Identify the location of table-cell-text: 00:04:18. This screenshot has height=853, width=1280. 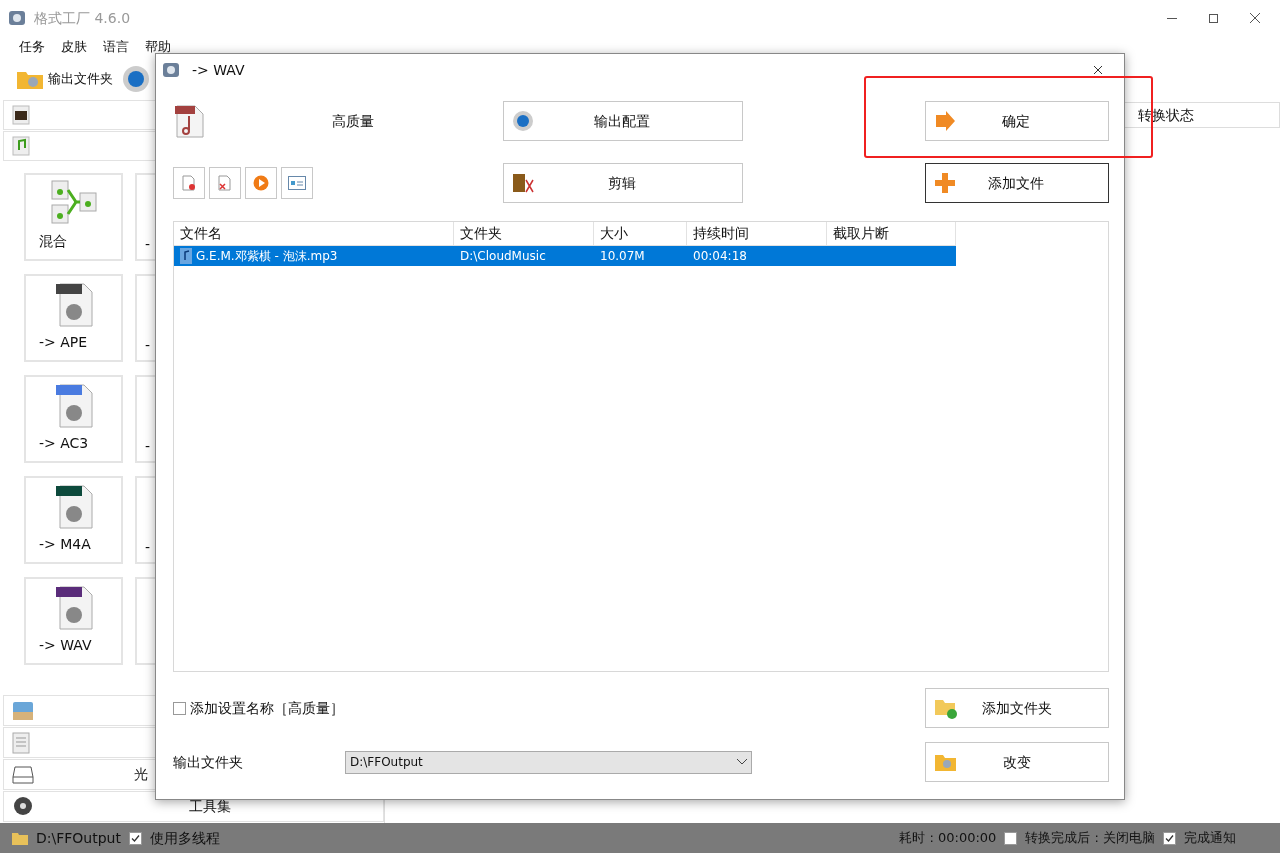
(720, 256).